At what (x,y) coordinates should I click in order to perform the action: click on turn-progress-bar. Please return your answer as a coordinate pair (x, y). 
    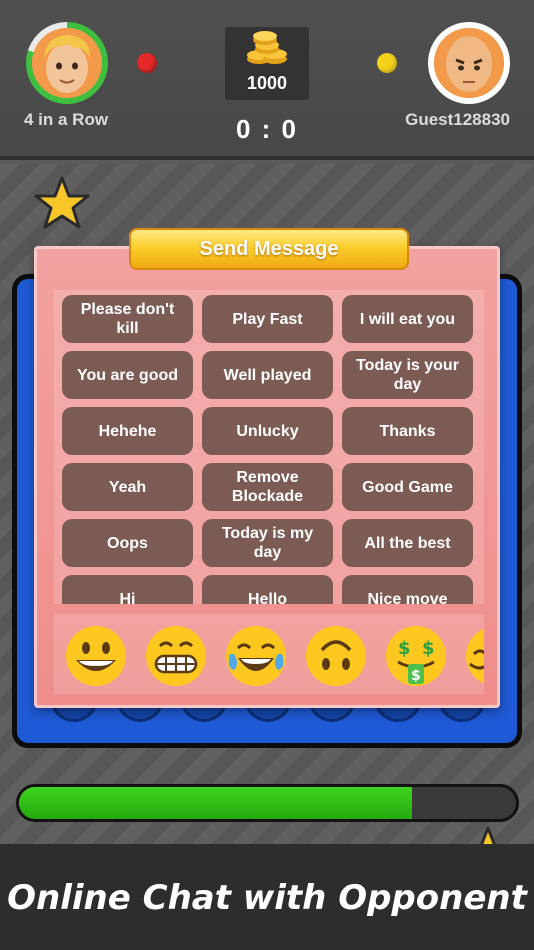
    Looking at the image, I should click on (267, 803).